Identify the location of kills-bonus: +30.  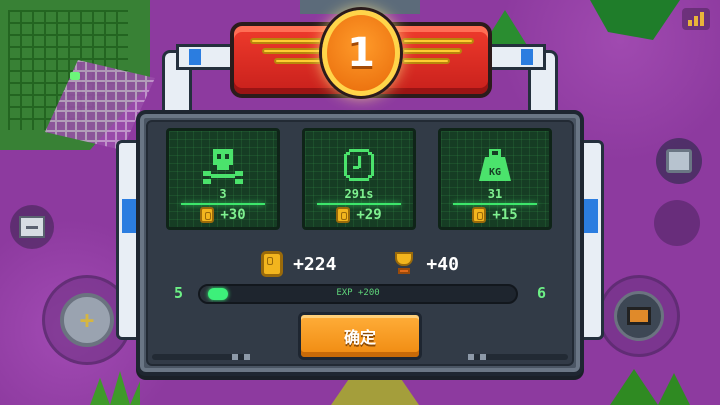
(223, 215).